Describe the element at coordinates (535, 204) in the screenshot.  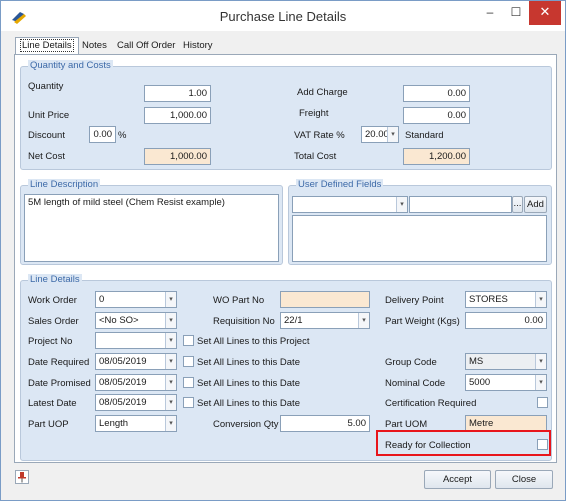
I see `add-user-field-button: Add` at that location.